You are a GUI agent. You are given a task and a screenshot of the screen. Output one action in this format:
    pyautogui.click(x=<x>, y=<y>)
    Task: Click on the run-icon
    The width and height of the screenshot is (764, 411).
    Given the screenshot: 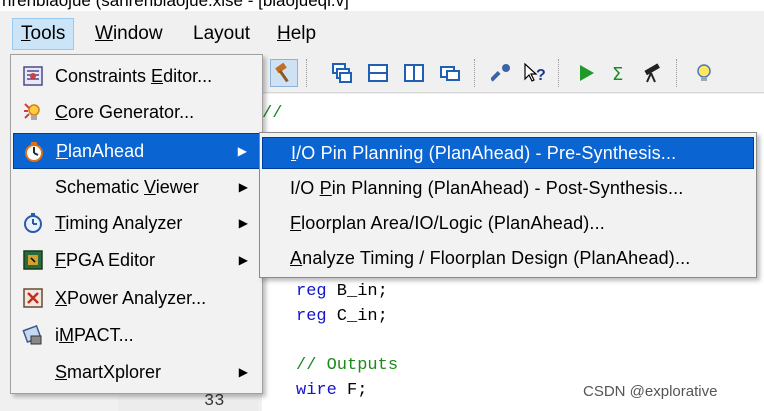 What is the action you would take?
    pyautogui.click(x=586, y=73)
    